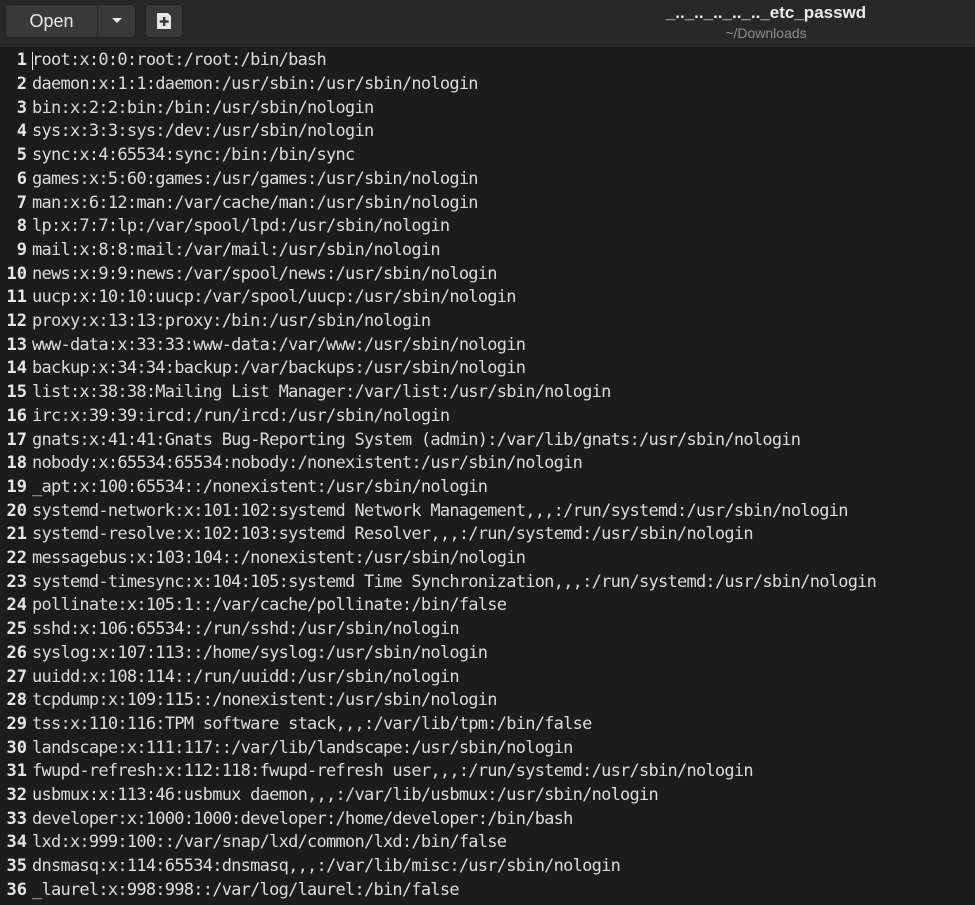 This screenshot has height=905, width=975. What do you see at coordinates (203, 131) in the screenshot?
I see `line-text: sys:x:3:3:sys:/dev:/usr/sbin/nologin` at bounding box center [203, 131].